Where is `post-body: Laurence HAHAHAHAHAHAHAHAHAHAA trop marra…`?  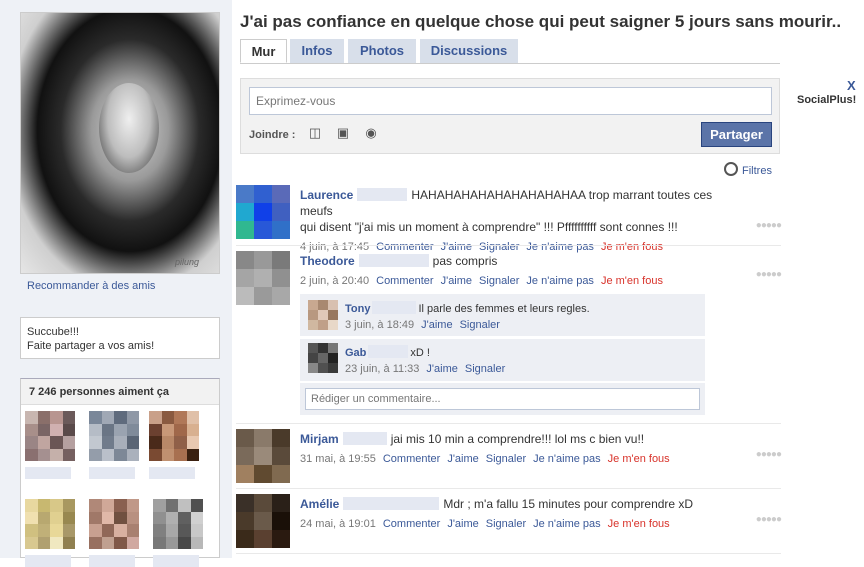
post-body: Laurence HAHAHAHAHAHAHAHAHAHAA trop marra… is located at coordinates (515, 220).